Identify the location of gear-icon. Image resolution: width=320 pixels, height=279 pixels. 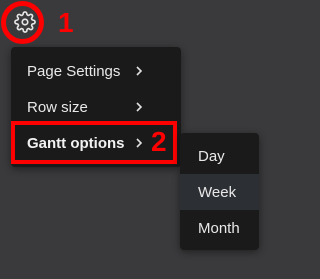
(25, 22).